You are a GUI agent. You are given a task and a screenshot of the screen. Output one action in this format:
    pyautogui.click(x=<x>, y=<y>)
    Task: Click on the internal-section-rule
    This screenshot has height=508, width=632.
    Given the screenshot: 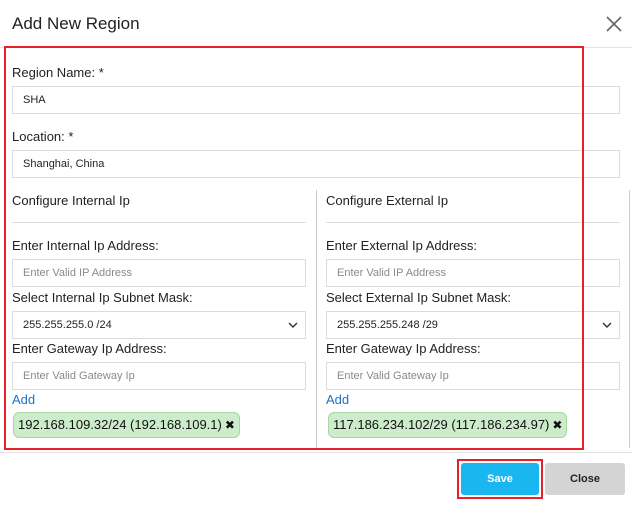 What is the action you would take?
    pyautogui.click(x=159, y=222)
    